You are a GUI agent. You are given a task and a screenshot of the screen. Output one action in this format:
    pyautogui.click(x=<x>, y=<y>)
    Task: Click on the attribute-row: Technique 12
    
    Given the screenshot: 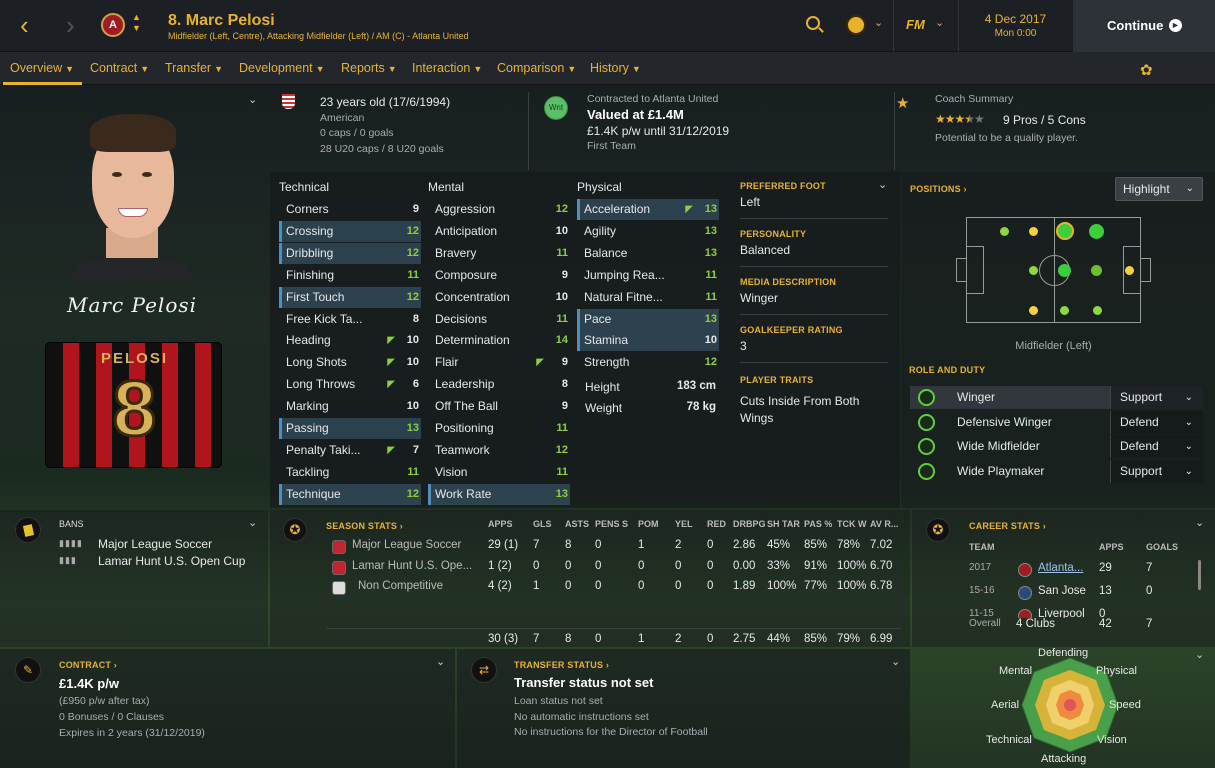 What is the action you would take?
    pyautogui.click(x=350, y=494)
    